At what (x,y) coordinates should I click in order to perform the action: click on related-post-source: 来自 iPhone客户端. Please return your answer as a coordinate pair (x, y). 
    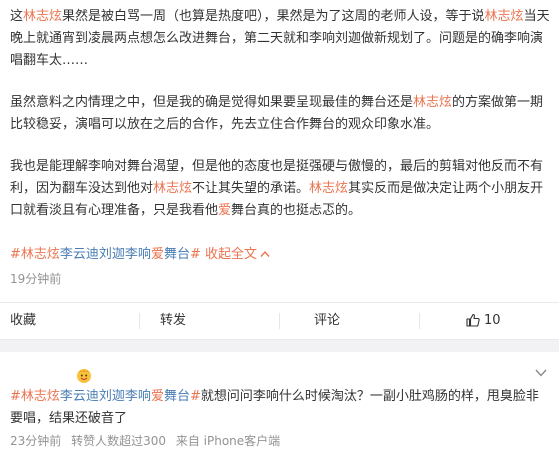
    Looking at the image, I should click on (228, 441).